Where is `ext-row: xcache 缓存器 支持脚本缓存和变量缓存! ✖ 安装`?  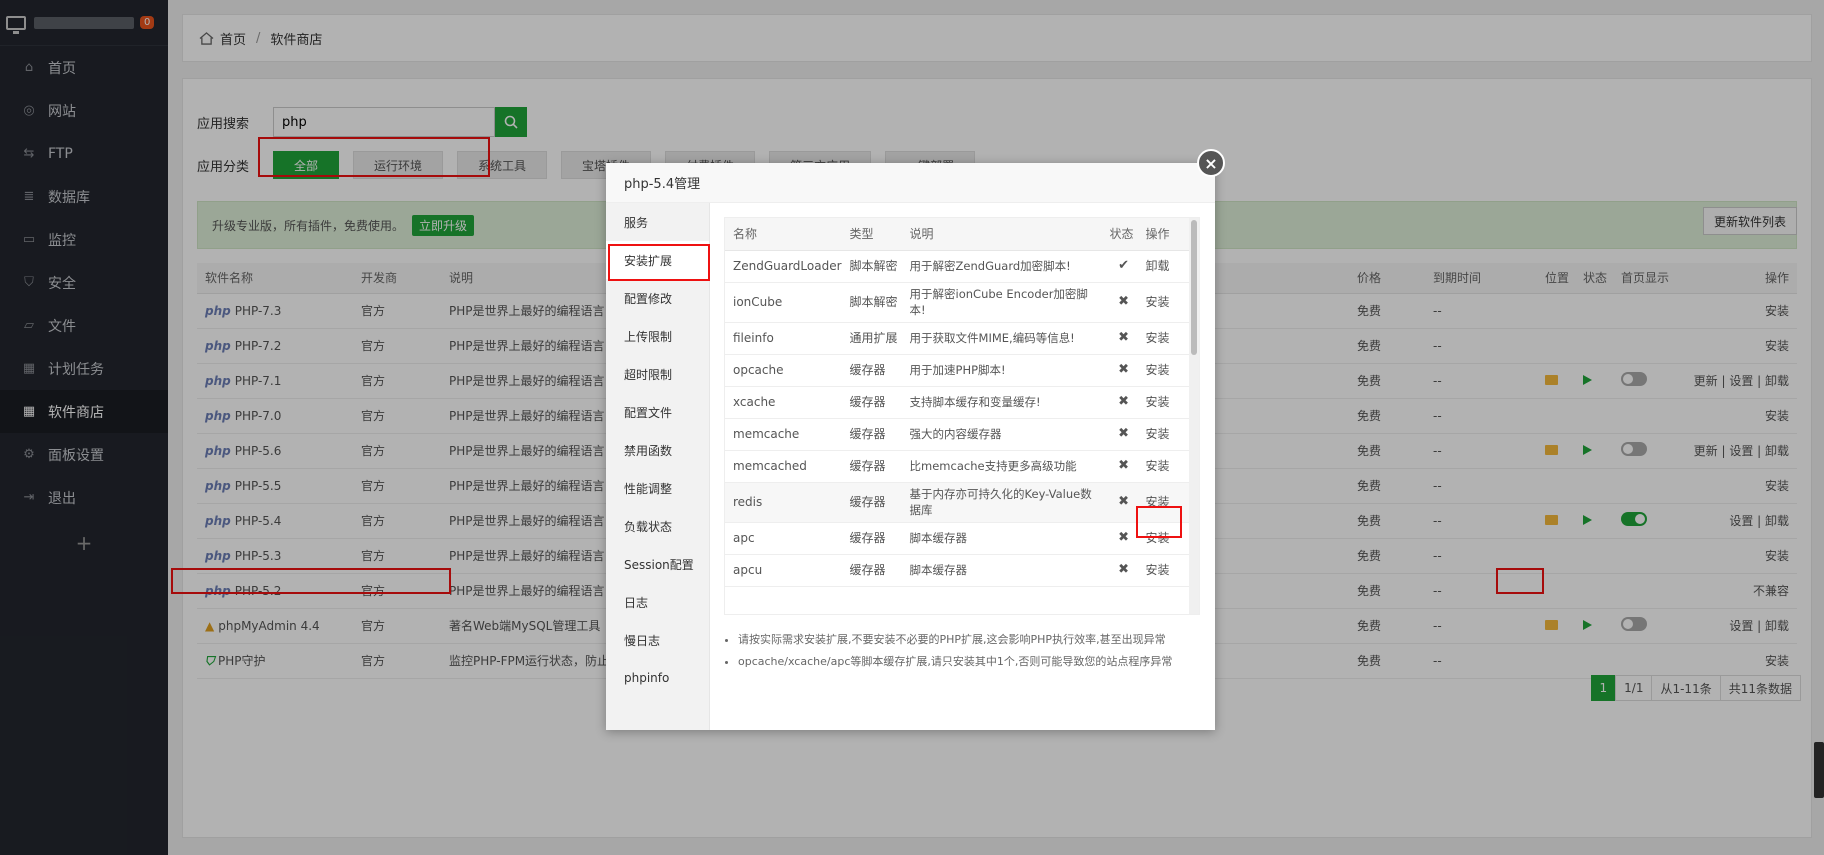
ext-row: xcache 缓存器 支持脚本缓存和变量缓存! ✖ 安装 is located at coordinates (958, 402).